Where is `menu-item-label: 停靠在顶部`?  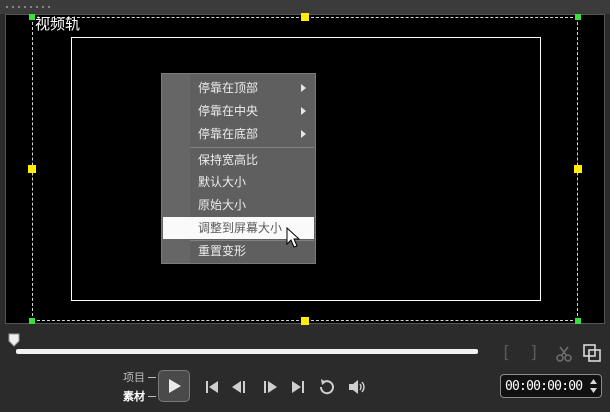
menu-item-label: 停靠在顶部 is located at coordinates (228, 88).